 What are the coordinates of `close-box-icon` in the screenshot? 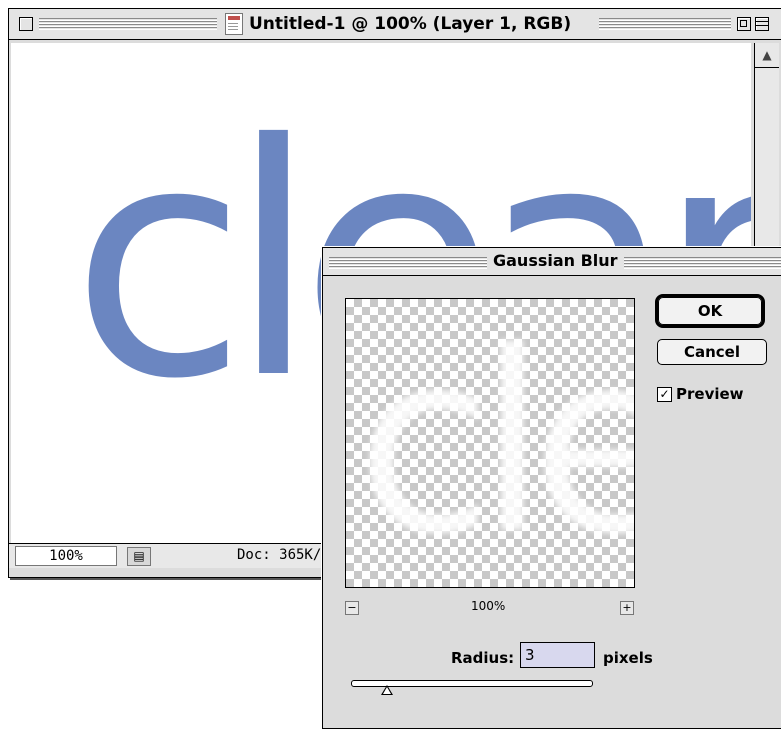 It's located at (26, 24).